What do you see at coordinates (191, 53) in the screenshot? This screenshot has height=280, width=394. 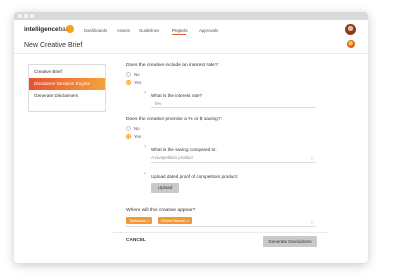 I see `header-divider` at bounding box center [191, 53].